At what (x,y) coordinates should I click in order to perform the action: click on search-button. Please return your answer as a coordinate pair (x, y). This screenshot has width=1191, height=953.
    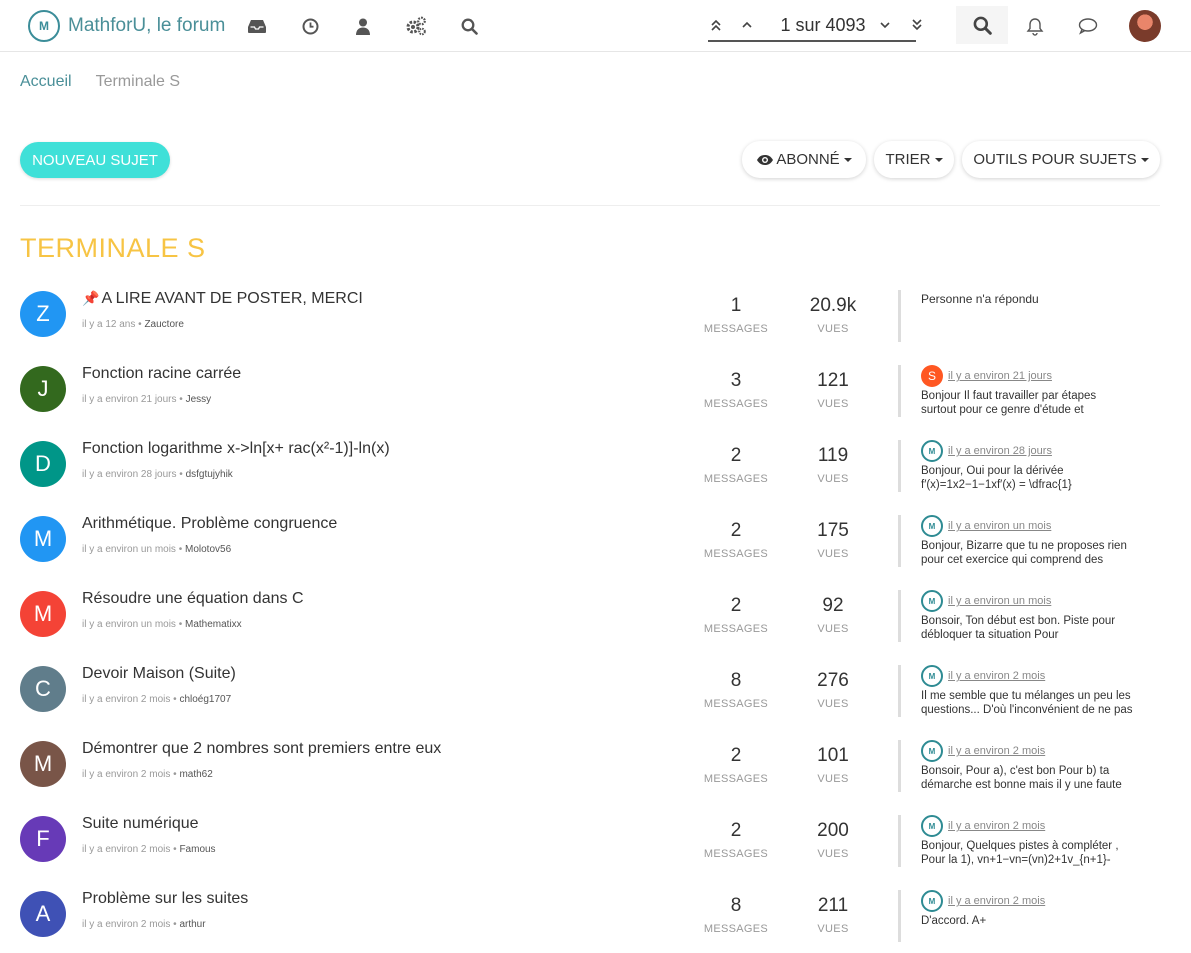
    Looking at the image, I should click on (982, 25).